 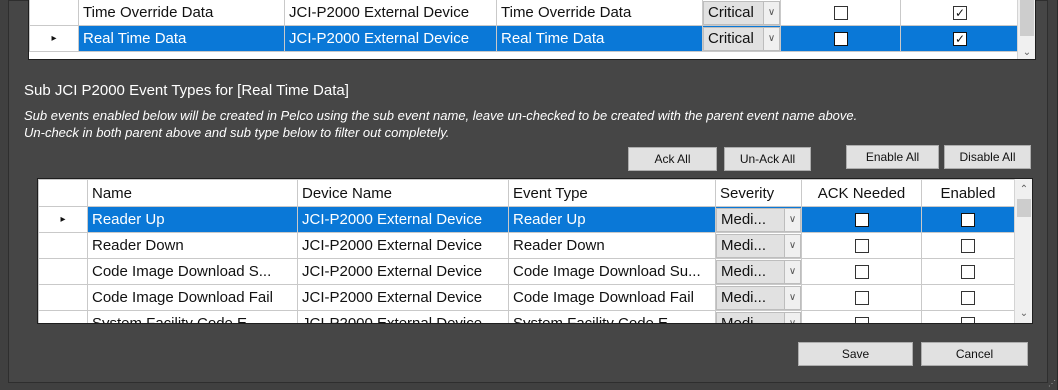 What do you see at coordinates (612, 219) in the screenshot?
I see `event-type-cell: Reader Up` at bounding box center [612, 219].